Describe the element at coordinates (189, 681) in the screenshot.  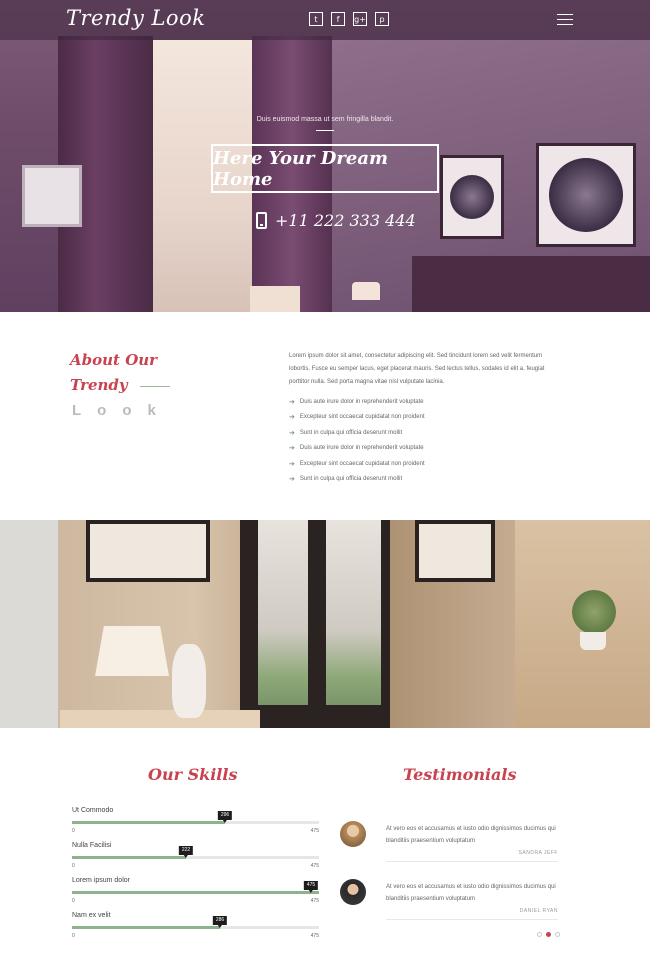
I see `interior-vase` at that location.